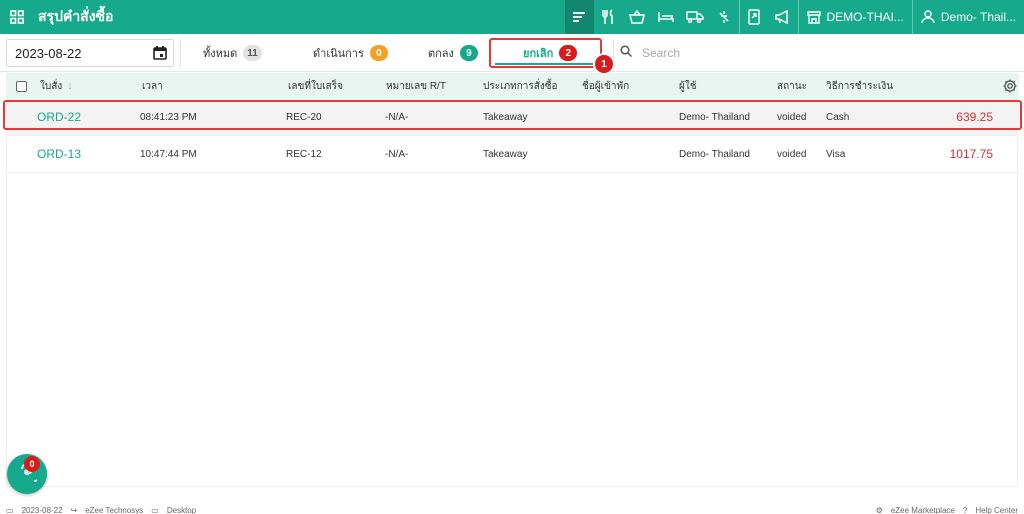 This screenshot has width=1024, height=514. I want to click on header-order-type: ประเภทการสั่งซื้อ, so click(520, 86).